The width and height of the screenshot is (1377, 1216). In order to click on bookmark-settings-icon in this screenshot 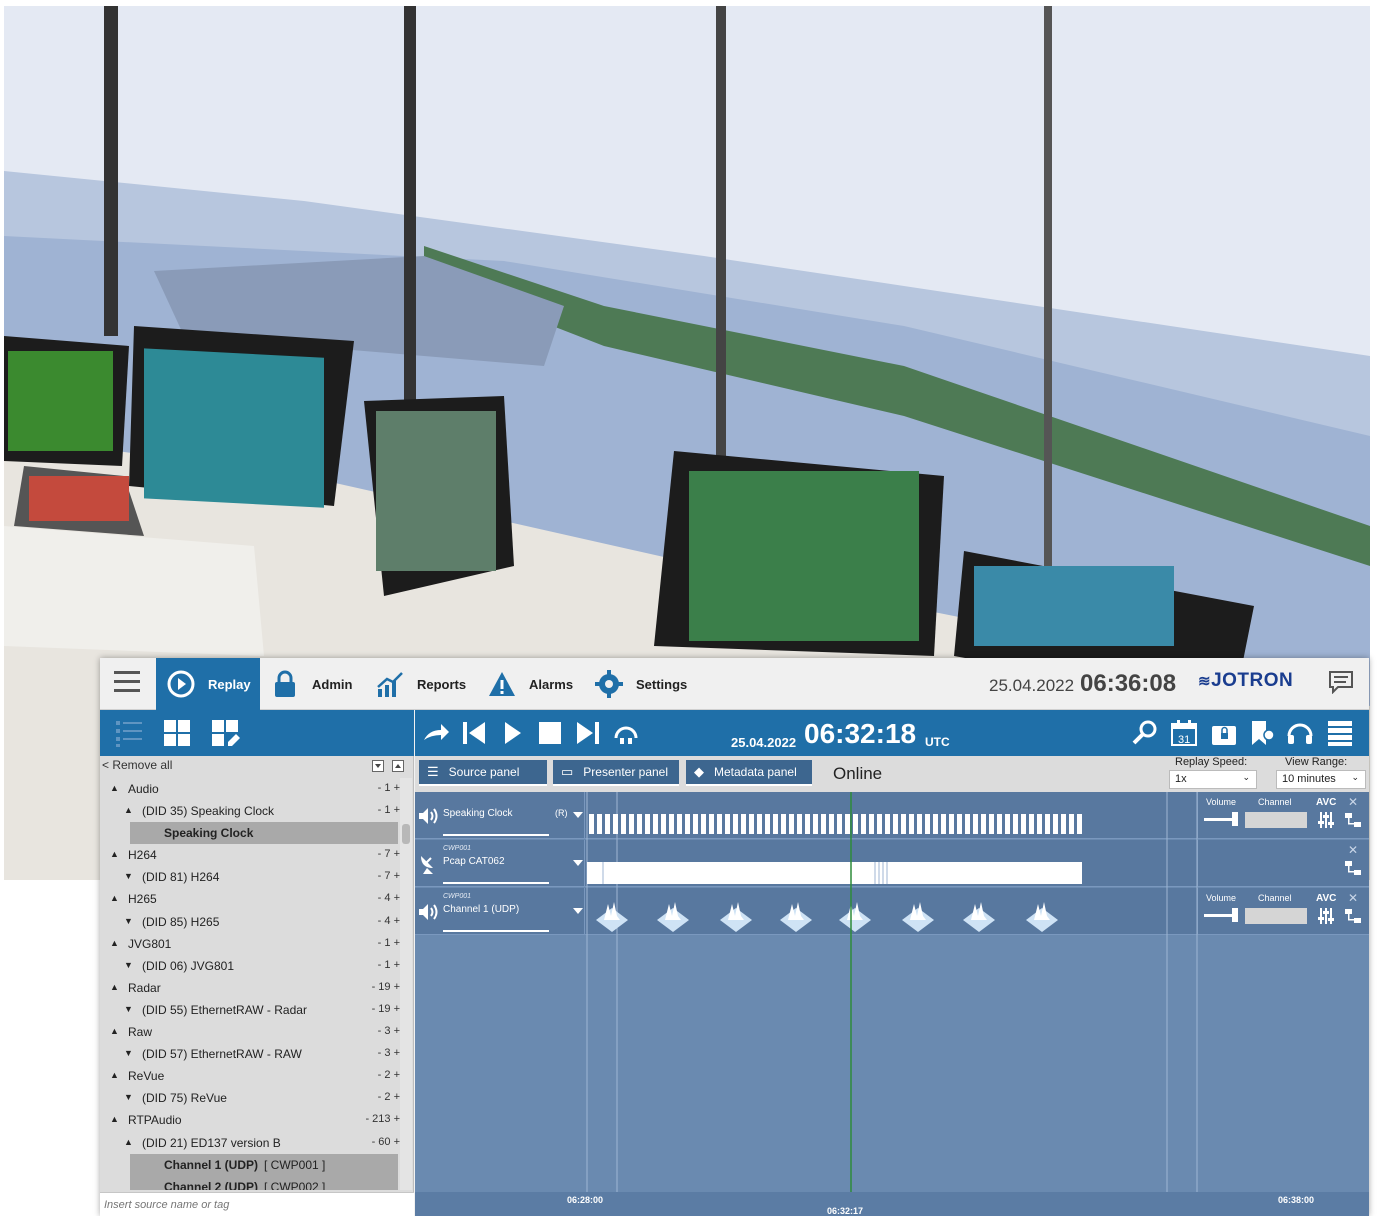, I will do `click(1262, 733)`.